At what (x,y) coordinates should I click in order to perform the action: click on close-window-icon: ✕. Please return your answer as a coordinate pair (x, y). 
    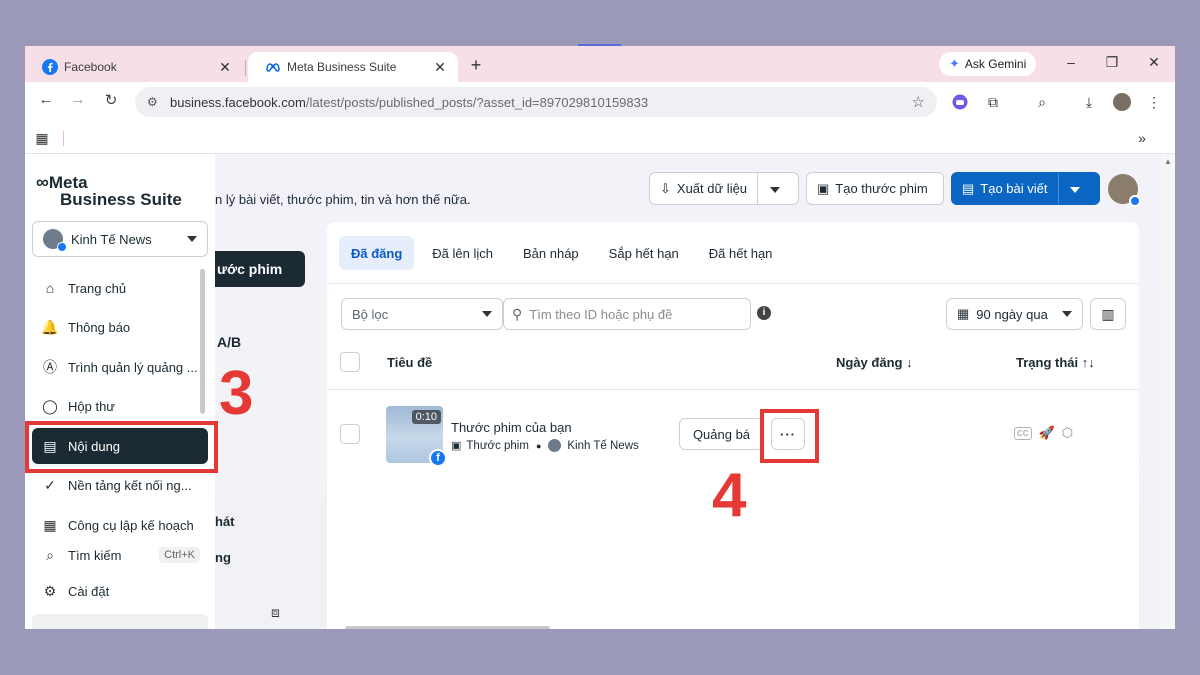
    Looking at the image, I should click on (1154, 62).